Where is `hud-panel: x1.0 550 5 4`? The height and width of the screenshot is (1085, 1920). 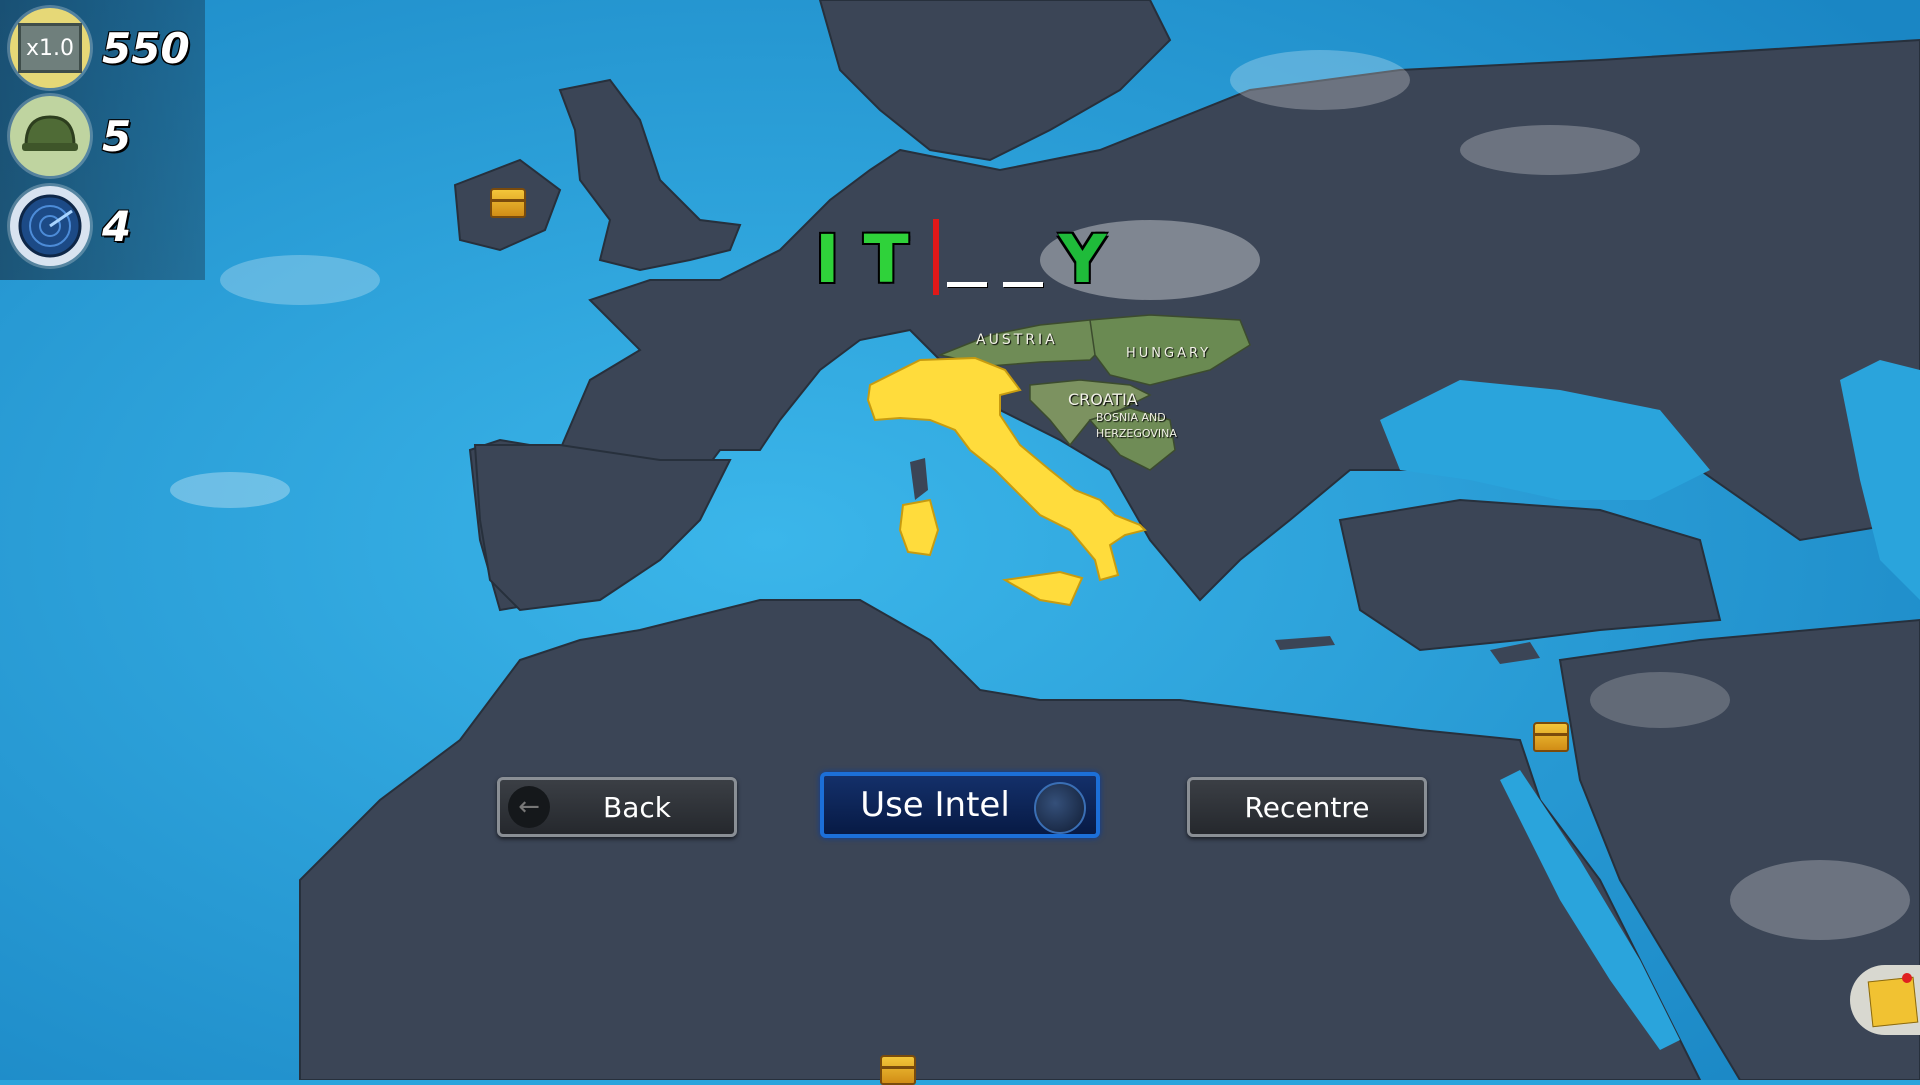
hud-panel: x1.0 550 5 4 is located at coordinates (102, 140).